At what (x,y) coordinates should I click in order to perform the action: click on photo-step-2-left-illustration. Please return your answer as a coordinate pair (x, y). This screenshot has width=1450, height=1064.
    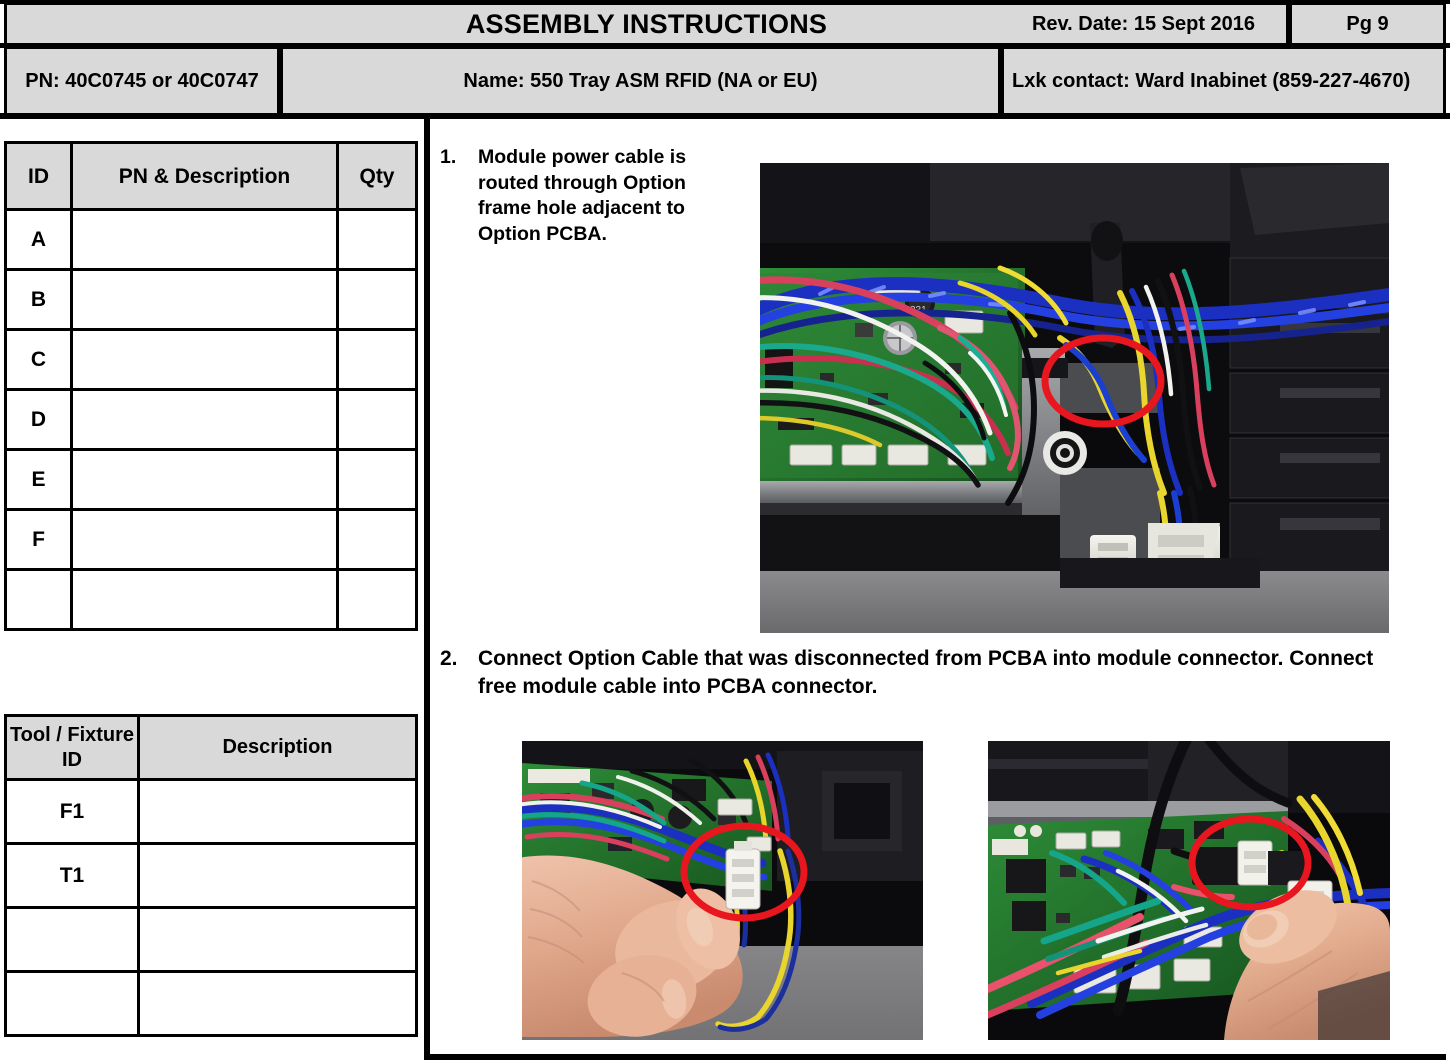
    Looking at the image, I should click on (722, 890).